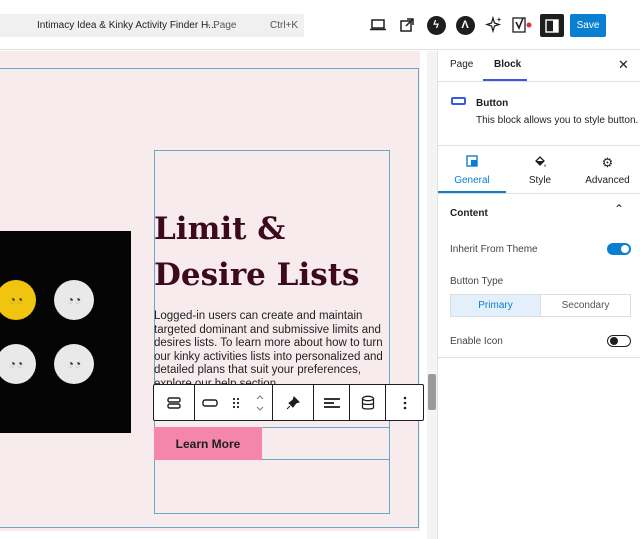 The height and width of the screenshot is (539, 640). Describe the element at coordinates (623, 65) in the screenshot. I see `close-icon: ✕` at that location.